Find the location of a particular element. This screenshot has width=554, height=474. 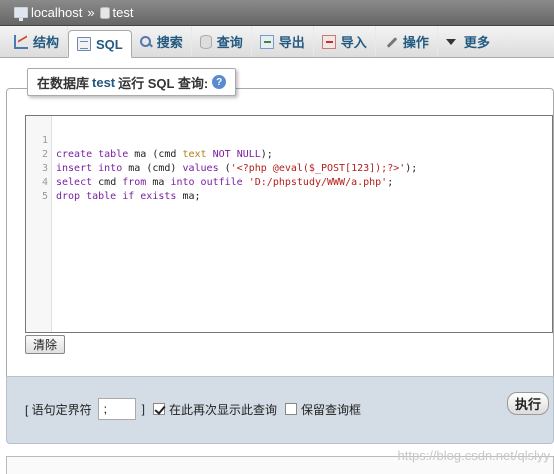

query-icon is located at coordinates (205, 41).